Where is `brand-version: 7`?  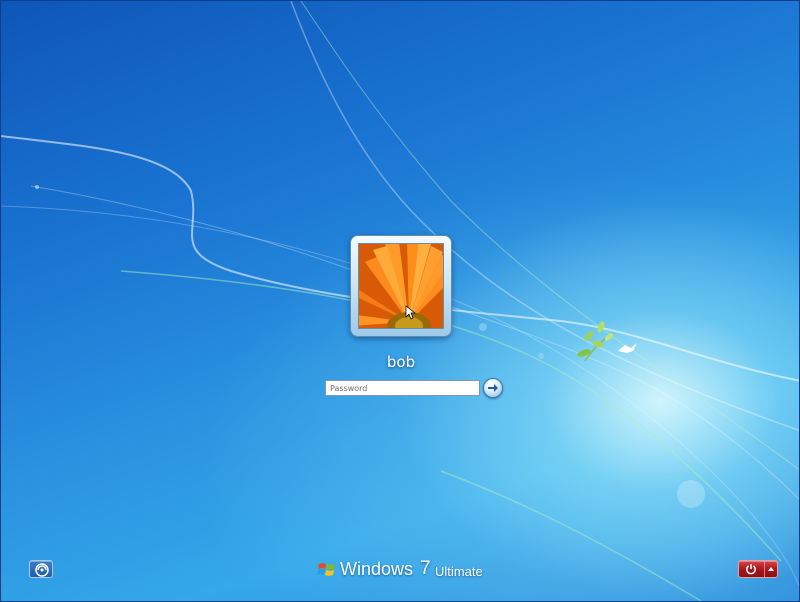
brand-version: 7 is located at coordinates (425, 568).